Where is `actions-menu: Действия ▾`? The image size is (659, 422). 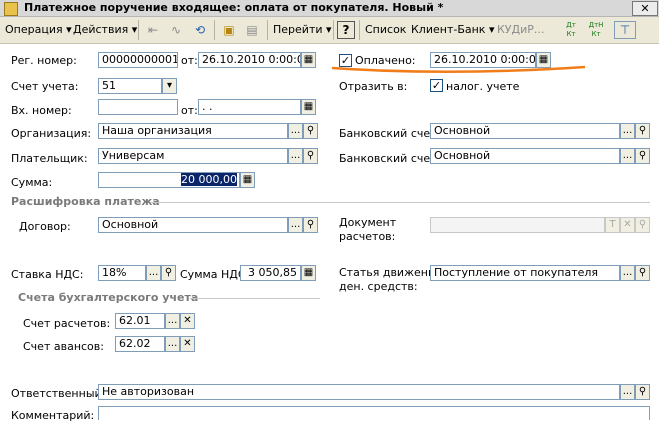
actions-menu: Действия ▾ is located at coordinates (105, 30).